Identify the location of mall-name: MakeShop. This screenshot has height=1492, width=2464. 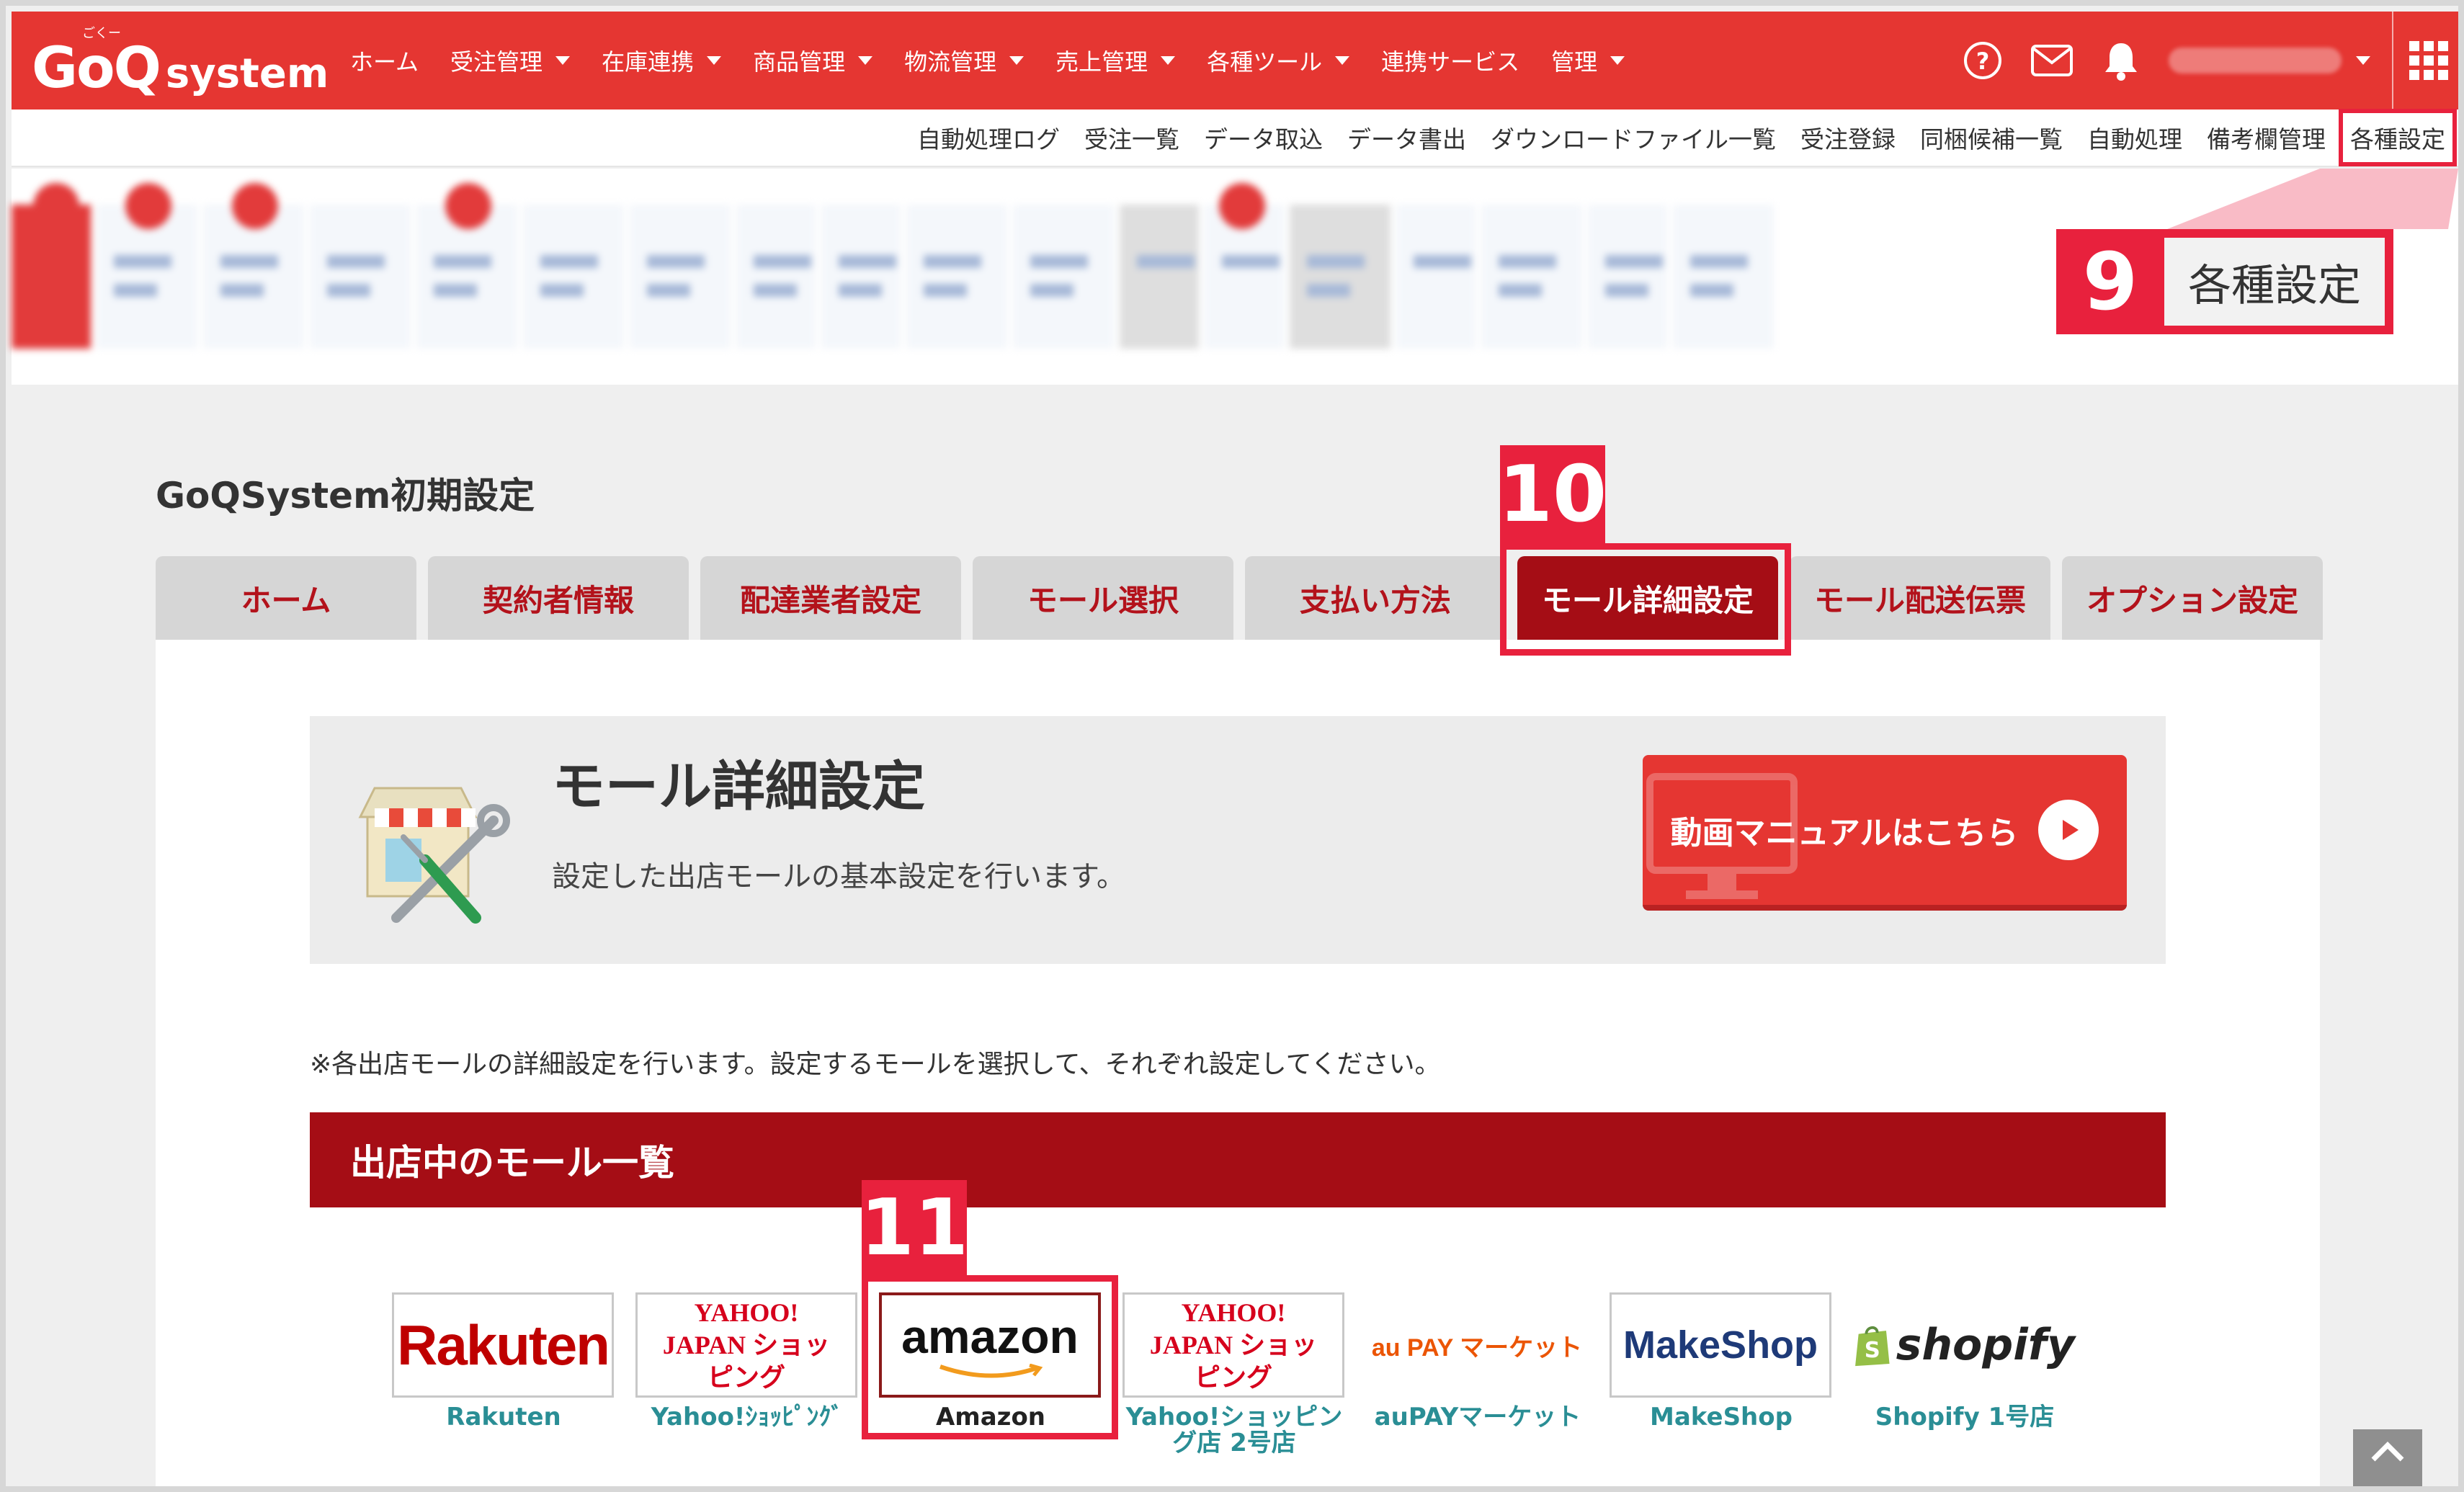
(1721, 1417).